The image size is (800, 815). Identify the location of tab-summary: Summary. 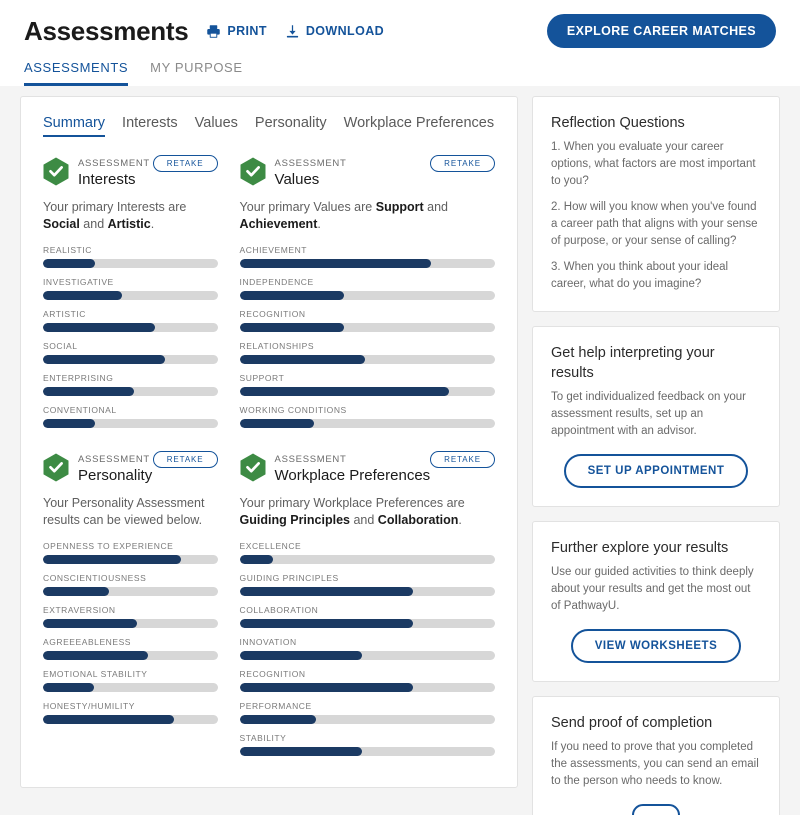
(74, 126).